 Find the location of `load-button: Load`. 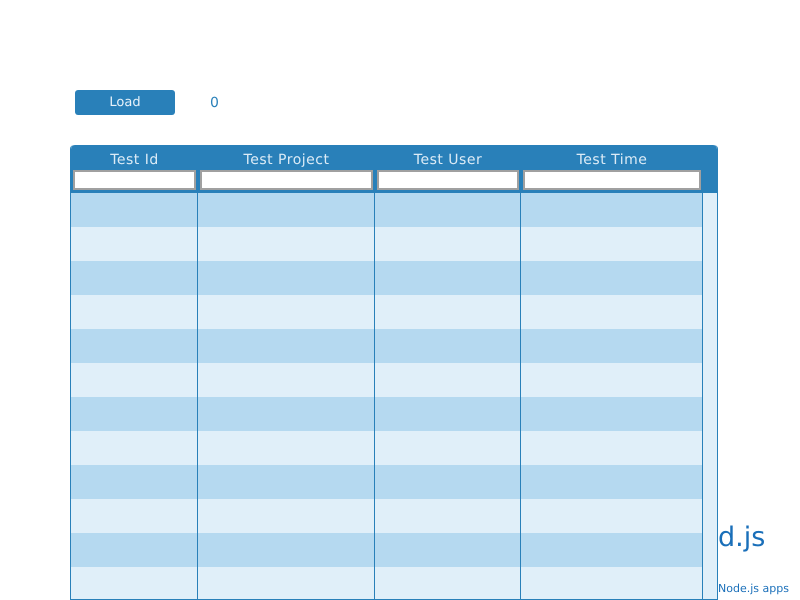

load-button: Load is located at coordinates (125, 102).